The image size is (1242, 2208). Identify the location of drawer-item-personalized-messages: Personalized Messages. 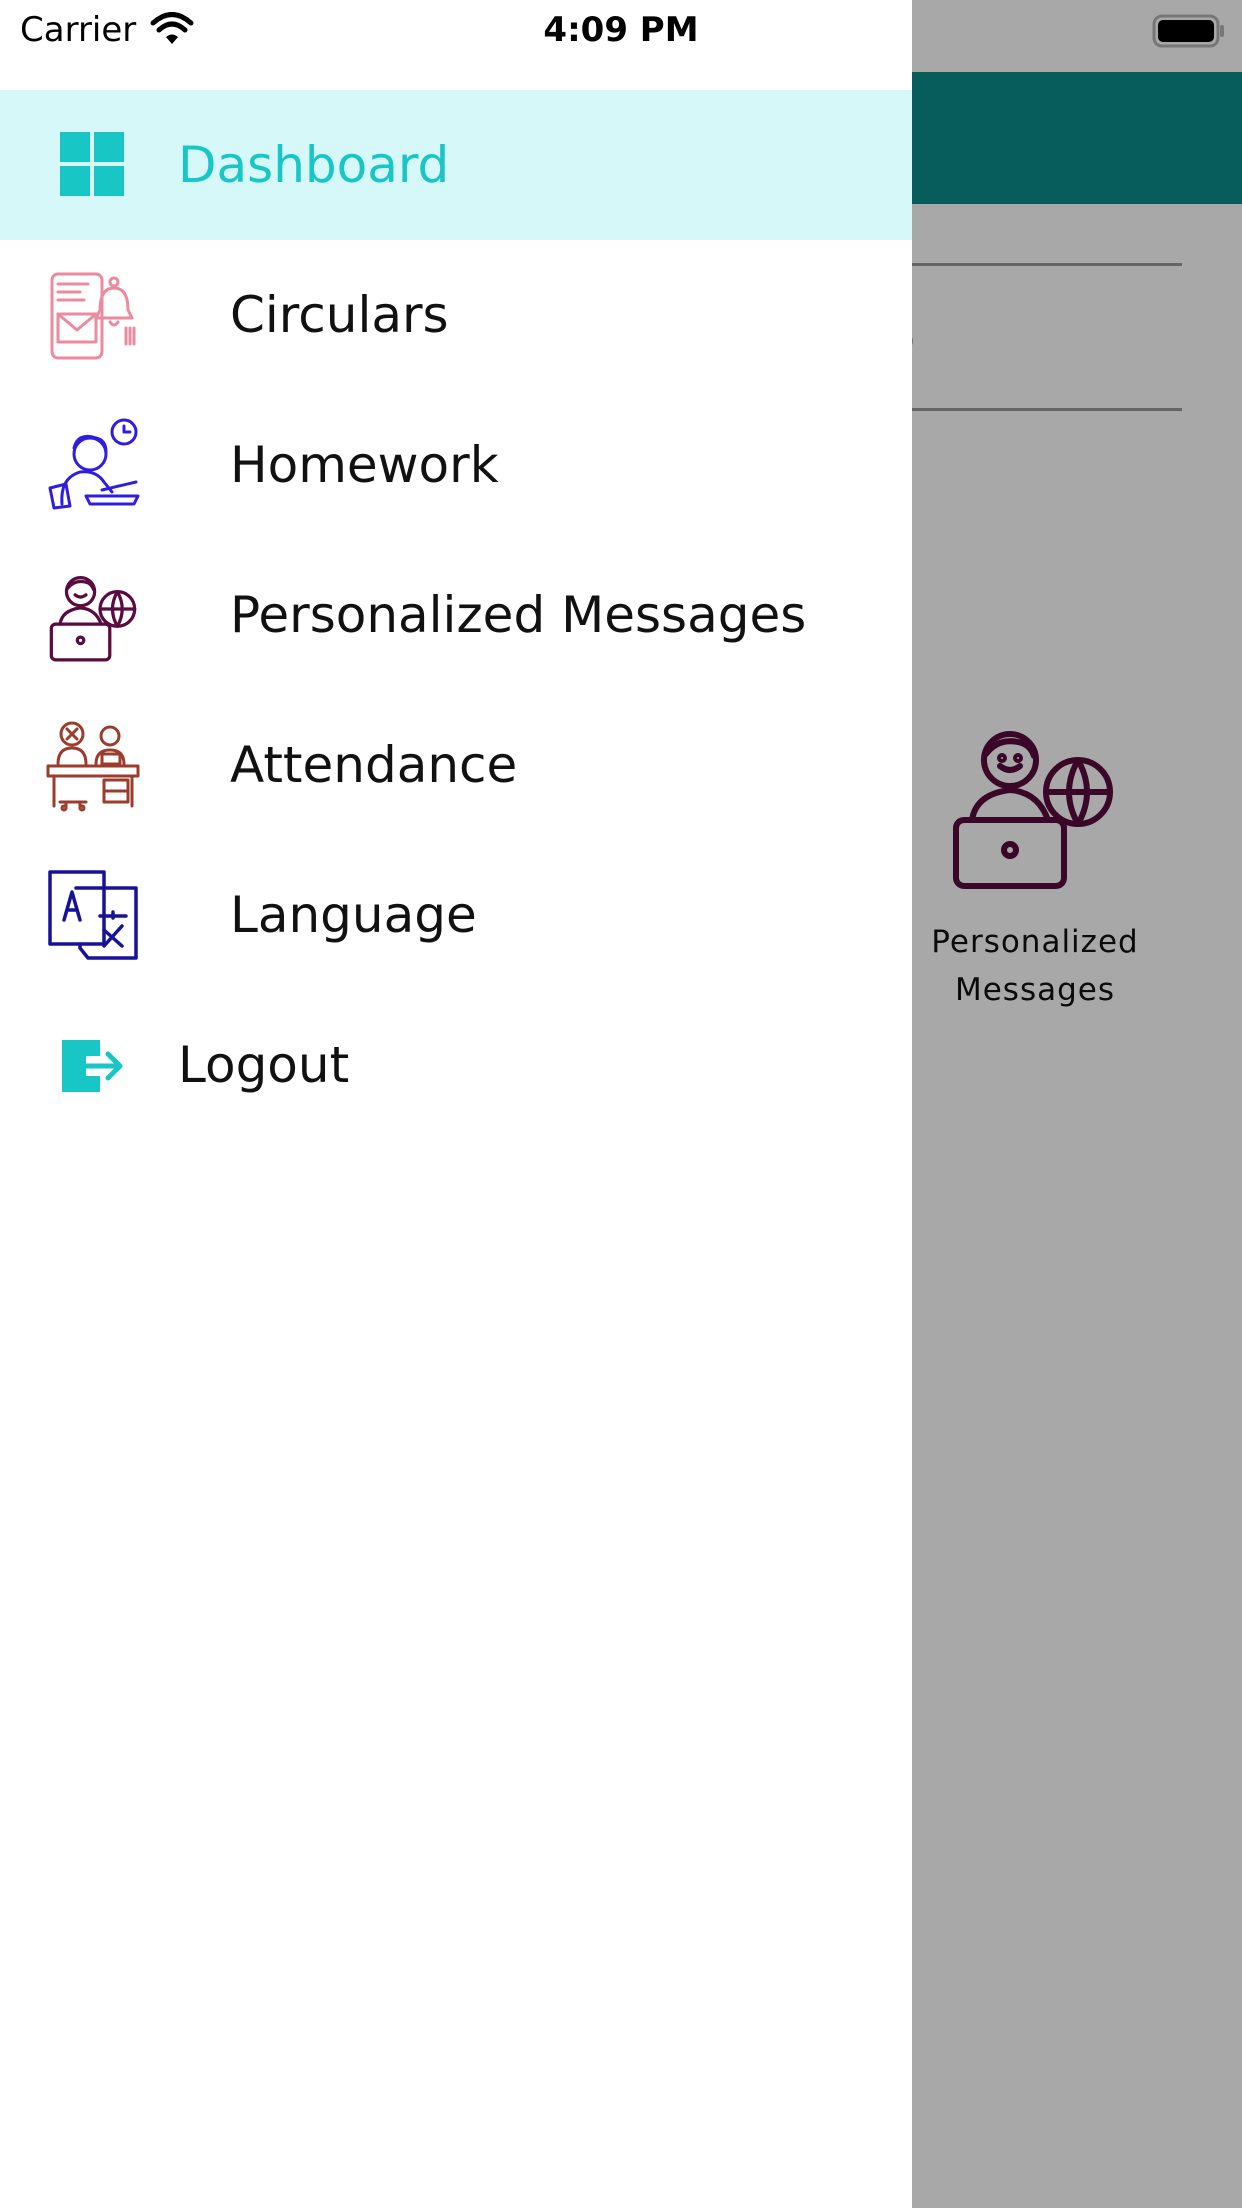
(456, 615).